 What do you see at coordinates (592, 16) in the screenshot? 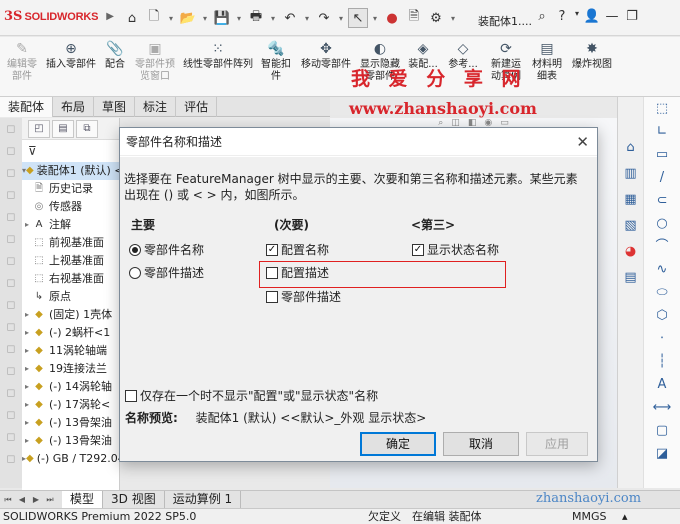
I see `user-account-icon: 👤` at bounding box center [592, 16].